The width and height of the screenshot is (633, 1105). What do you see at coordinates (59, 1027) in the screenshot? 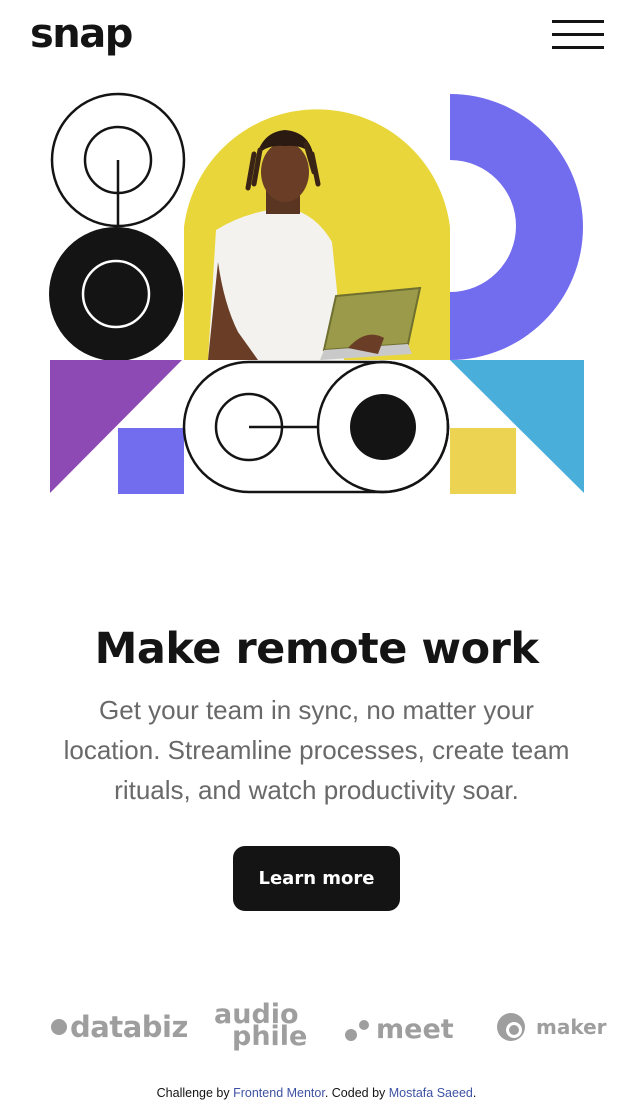
I see `databiz-dot-icon` at bounding box center [59, 1027].